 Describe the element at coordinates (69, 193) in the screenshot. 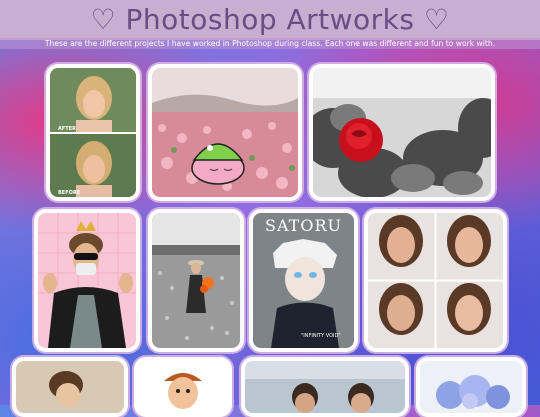

I see `before-caption: BEFORE` at that location.